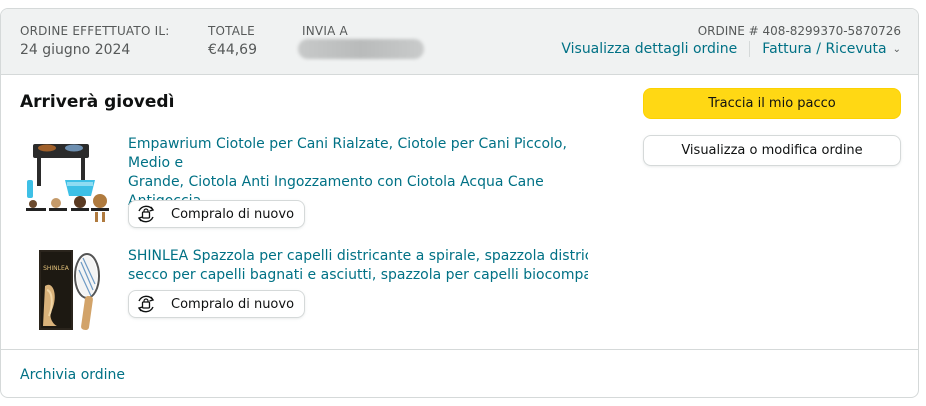  Describe the element at coordinates (56, 268) in the screenshot. I see `package-brand-text: SHINLEA` at that location.